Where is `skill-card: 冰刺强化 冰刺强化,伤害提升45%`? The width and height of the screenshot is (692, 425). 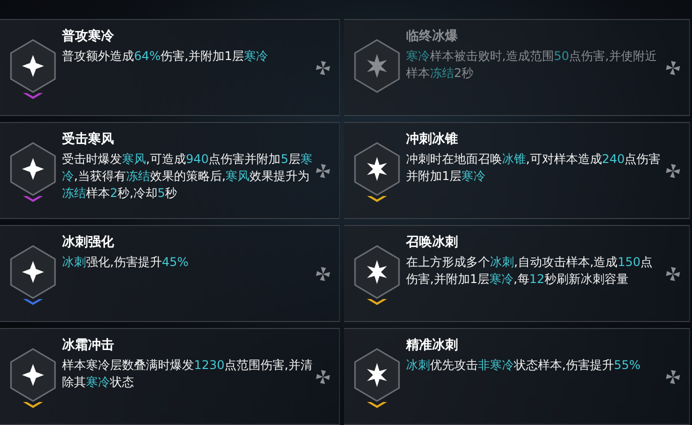 skill-card: 冰刺强化 冰刺强化,伤害提升45% is located at coordinates (170, 273).